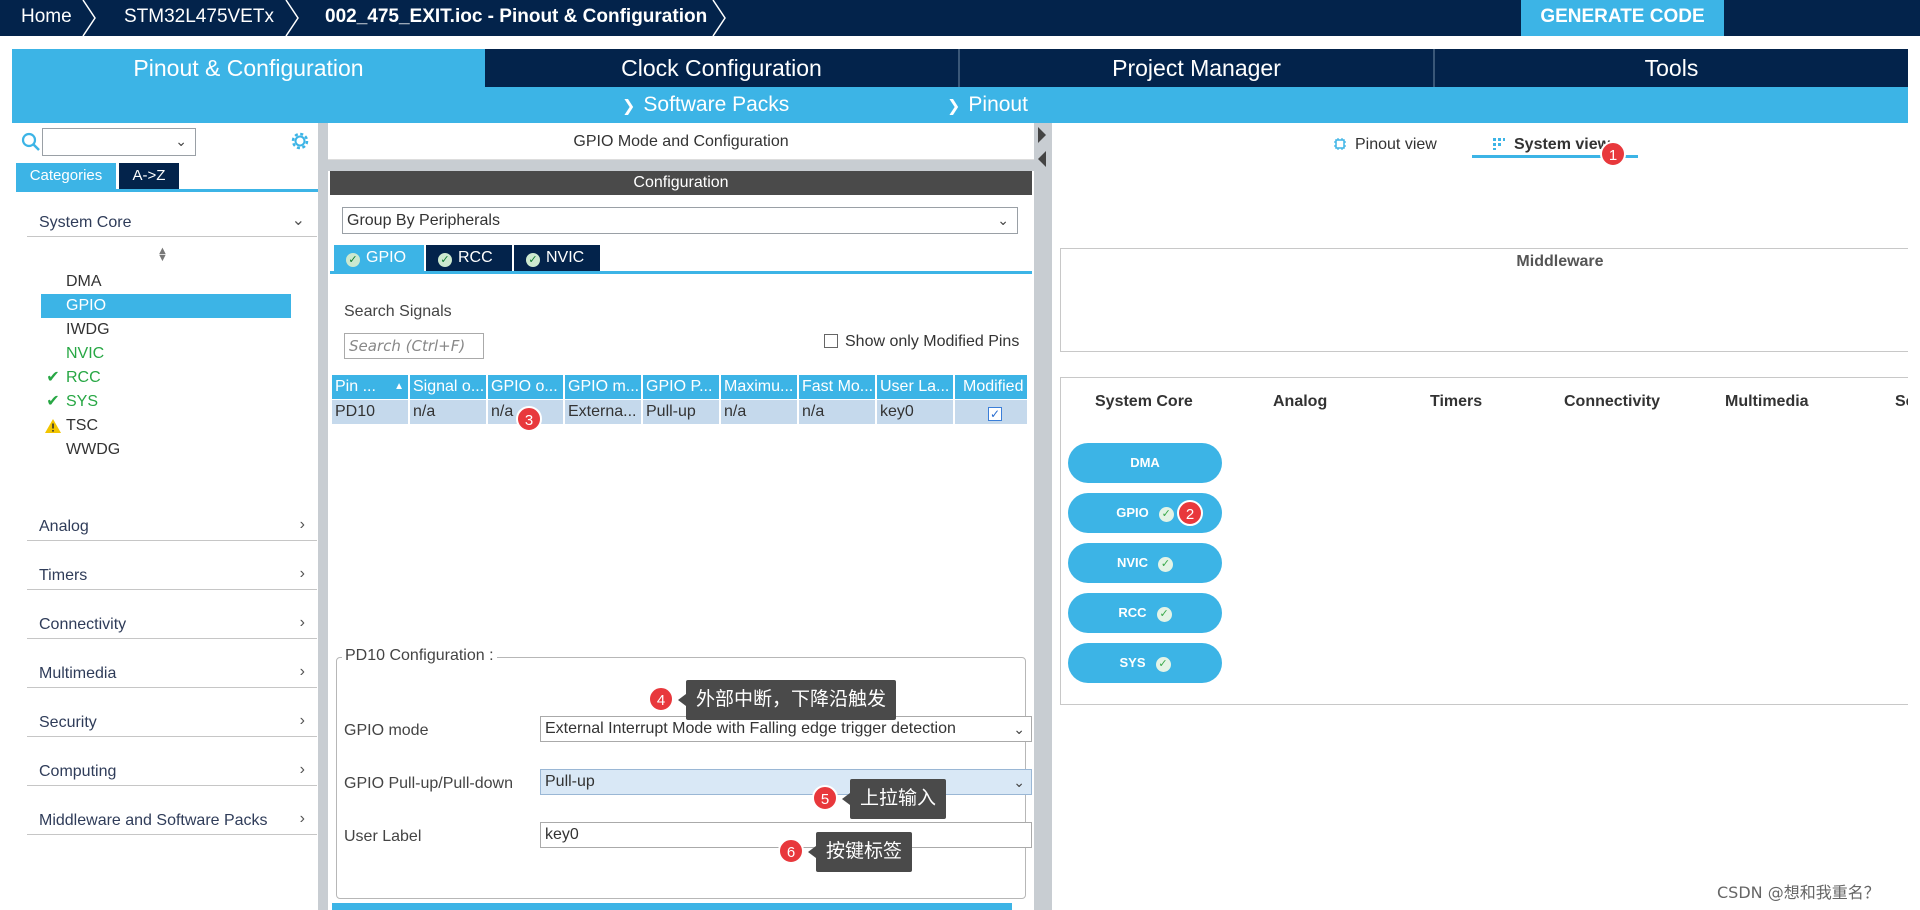 Image resolution: width=1920 pixels, height=910 pixels. What do you see at coordinates (31, 142) in the screenshot?
I see `search-icon` at bounding box center [31, 142].